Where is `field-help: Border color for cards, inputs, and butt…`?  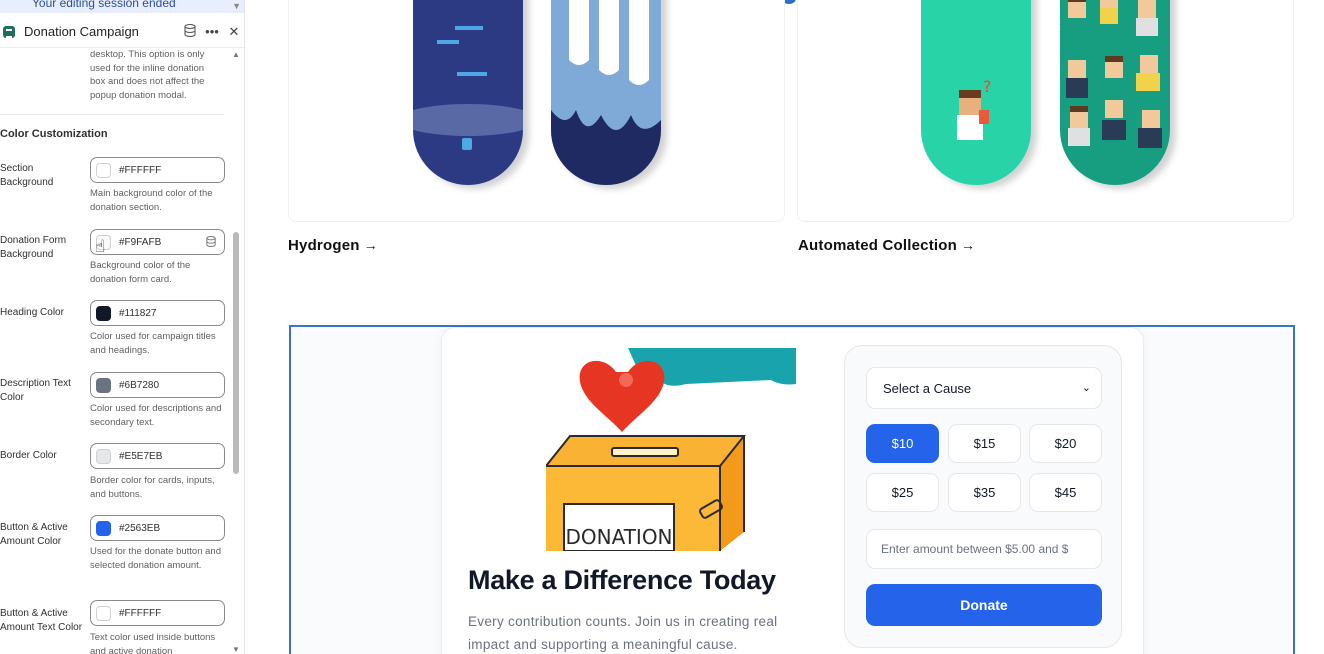 field-help: Border color for cards, inputs, and butt… is located at coordinates (152, 487).